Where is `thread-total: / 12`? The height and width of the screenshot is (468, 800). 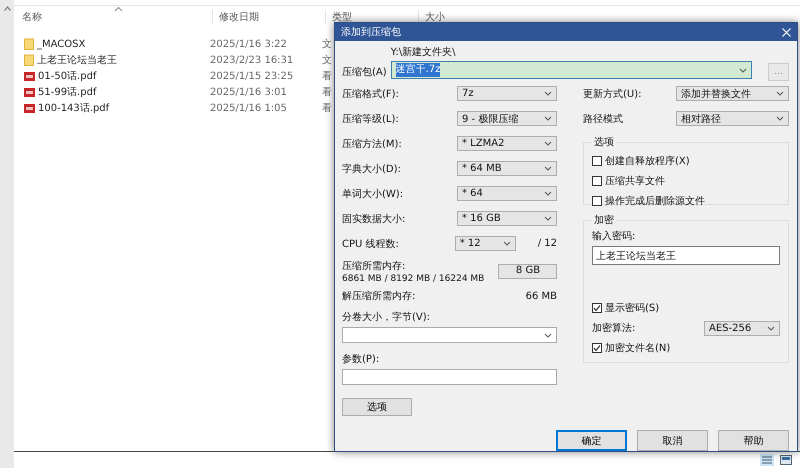 thread-total: / 12 is located at coordinates (547, 243).